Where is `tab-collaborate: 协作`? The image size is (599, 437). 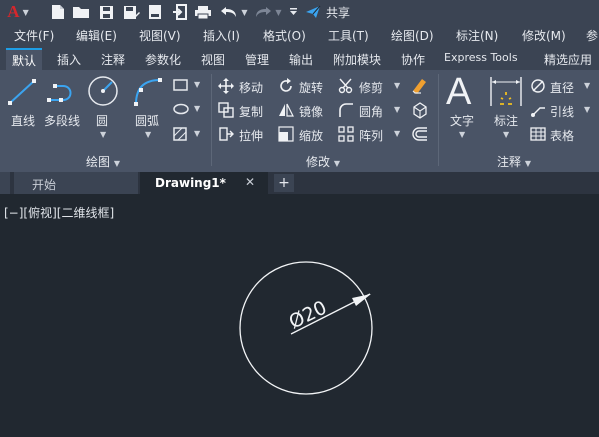
tab-collaborate: 协作 is located at coordinates (413, 59).